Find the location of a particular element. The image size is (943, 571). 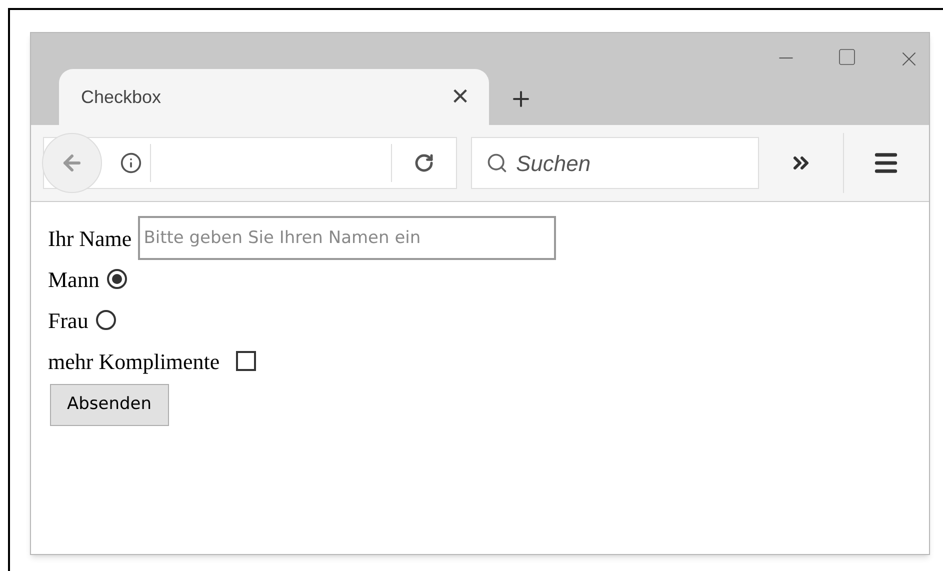

tab-title: Checkbox is located at coordinates (121, 97).